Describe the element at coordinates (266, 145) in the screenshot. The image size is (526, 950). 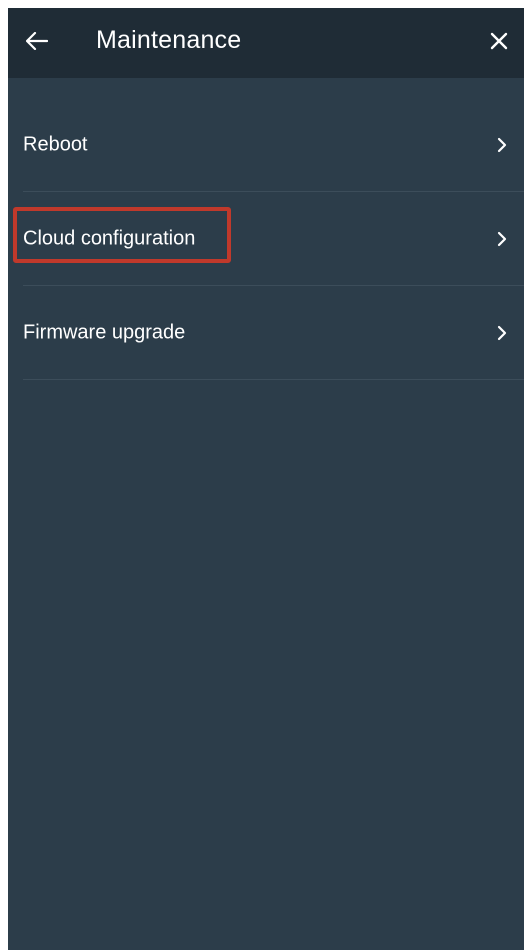
I see `menu-item-reboot: Reboot` at that location.